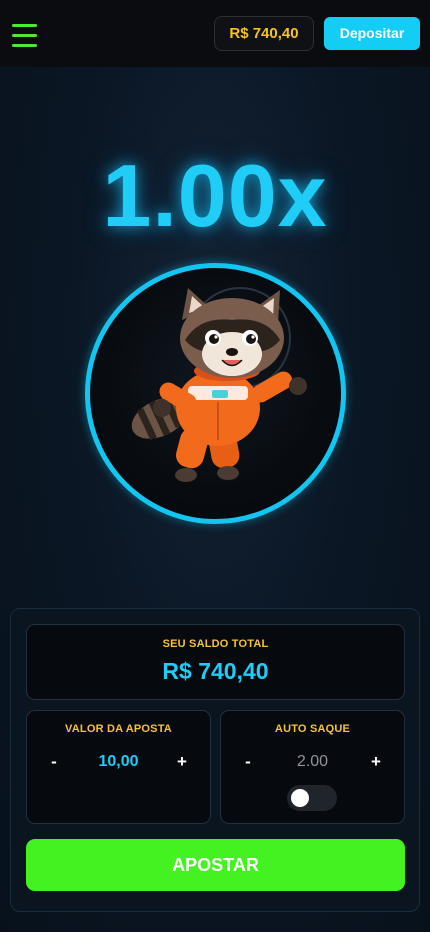 Image resolution: width=430 pixels, height=932 pixels. I want to click on bet-amount-card: VALOR DA APOSTA - 10,00 +, so click(118, 767).